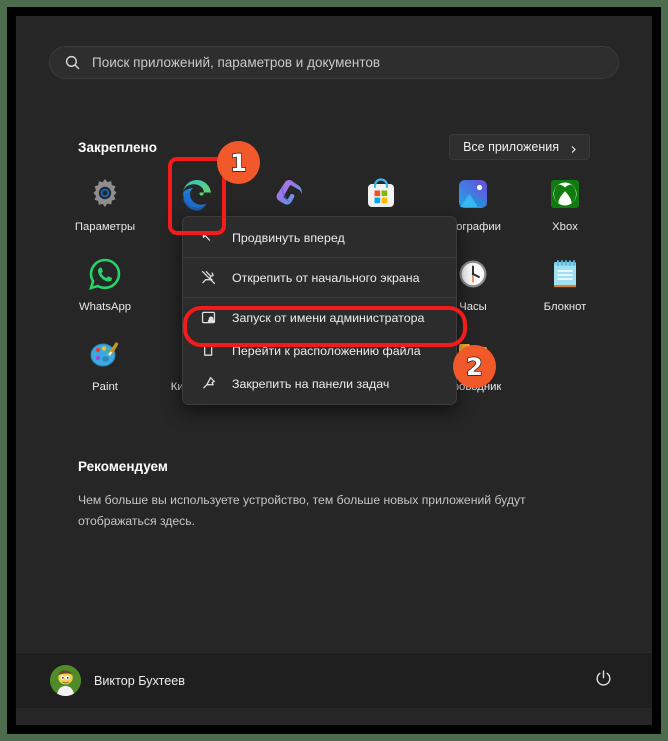 The image size is (668, 741). Describe the element at coordinates (105, 307) in the screenshot. I see `app-tile-label: WhatsApp` at that location.